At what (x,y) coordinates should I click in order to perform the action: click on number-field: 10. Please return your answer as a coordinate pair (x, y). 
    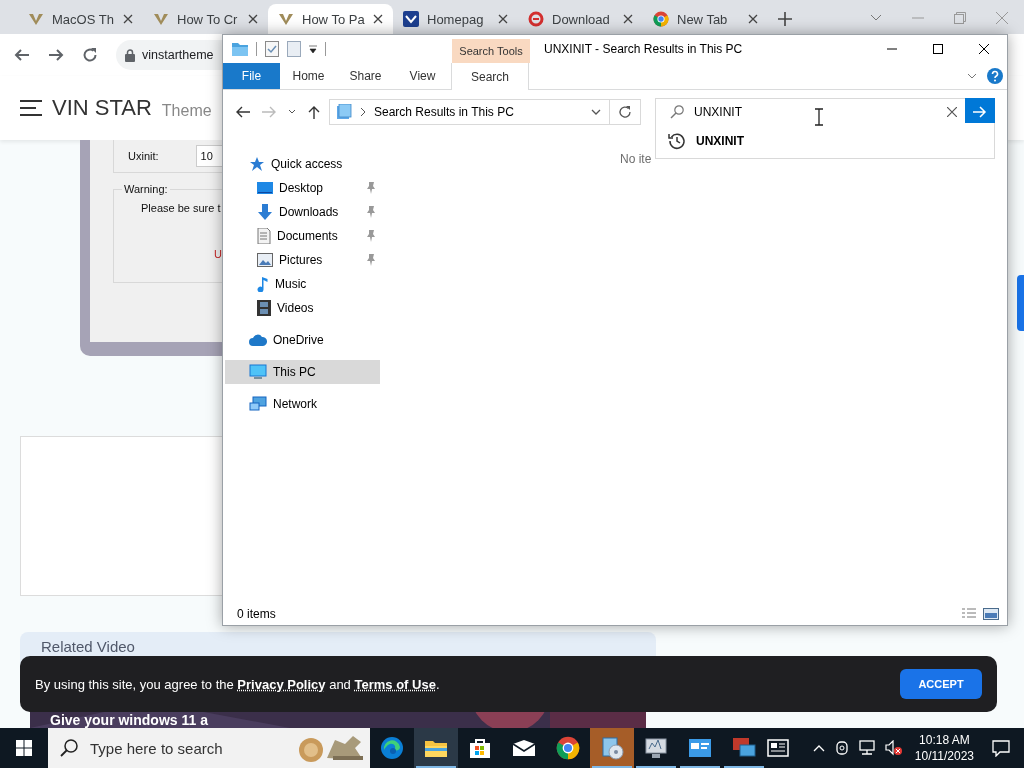
    Looking at the image, I should click on (208, 156).